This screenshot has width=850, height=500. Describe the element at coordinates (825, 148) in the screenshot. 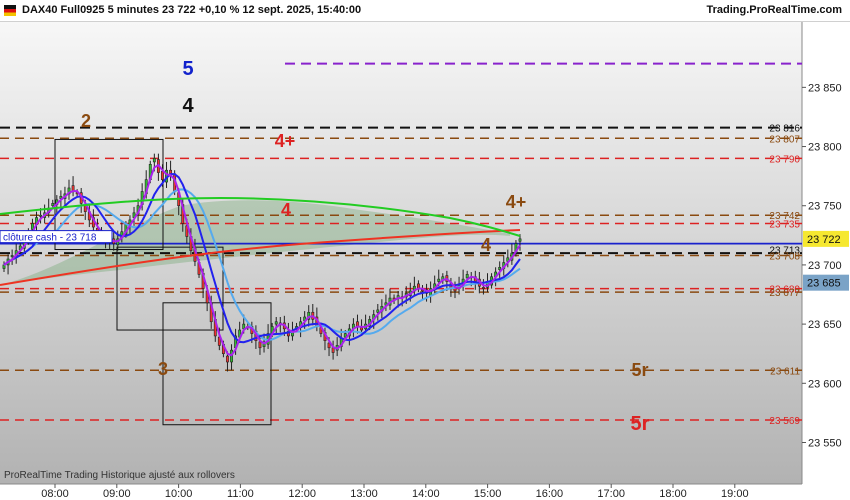

I see `y-tick-label: 23 800` at that location.